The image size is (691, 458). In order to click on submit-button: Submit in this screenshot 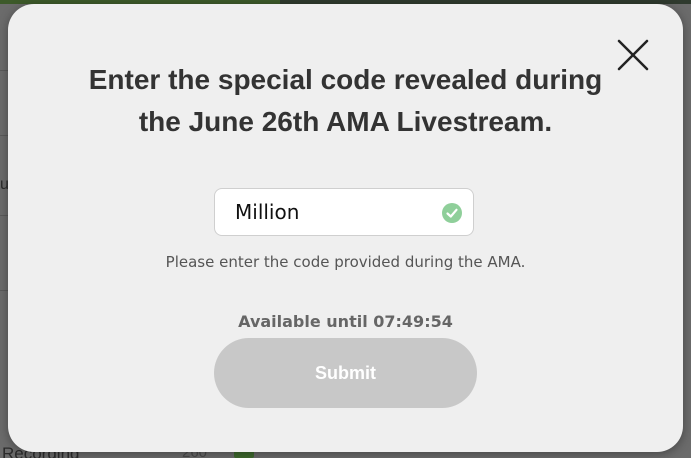, I will do `click(345, 373)`.